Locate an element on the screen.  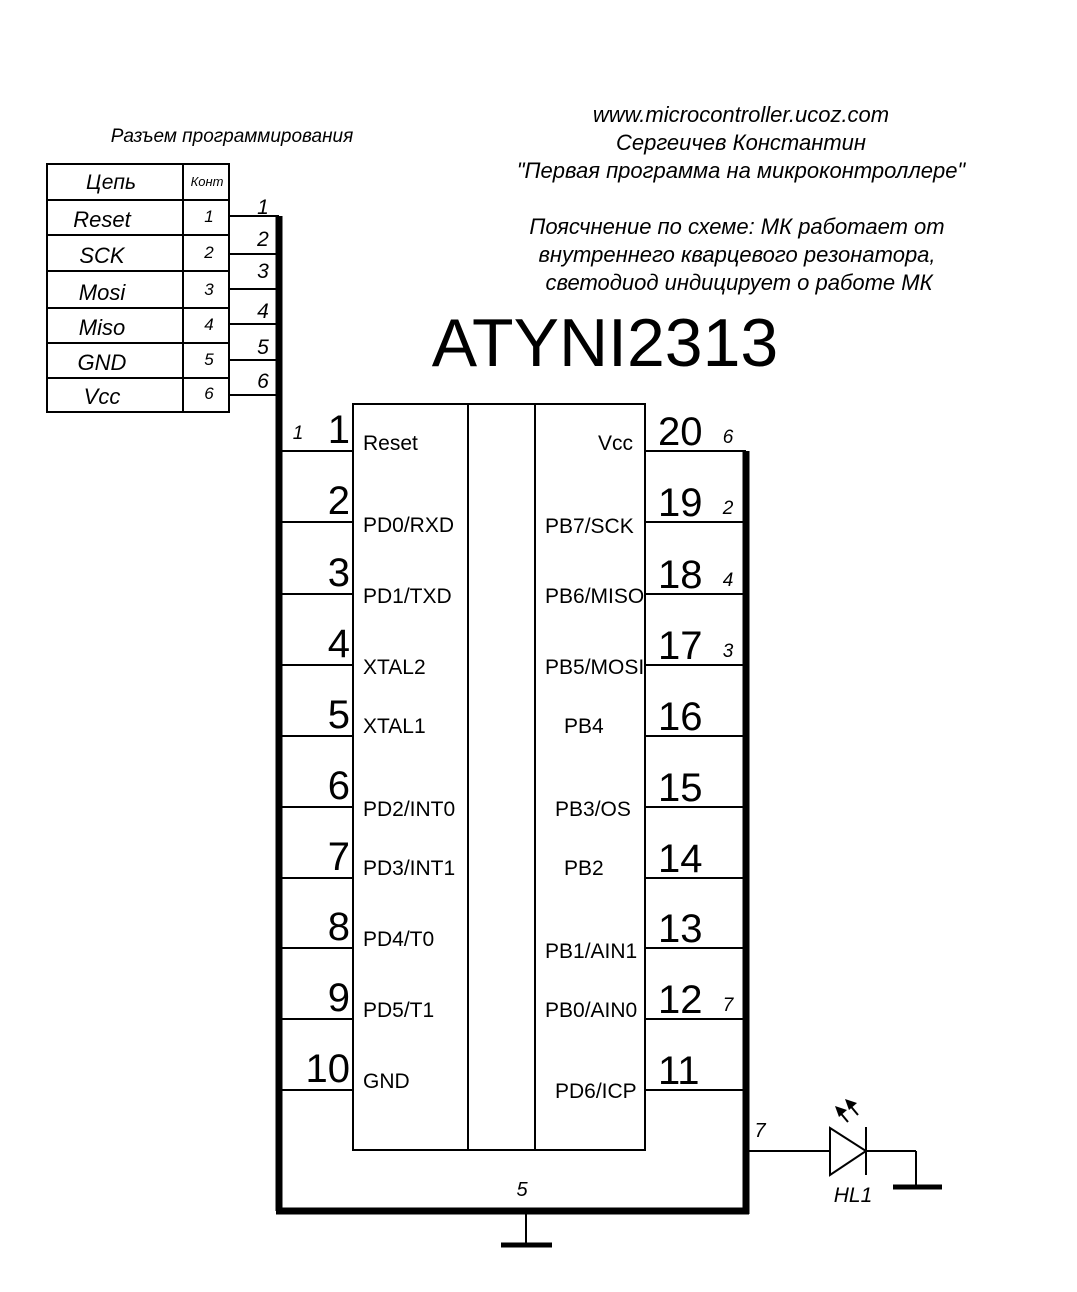
connector-pin-number: 5 is located at coordinates (209, 359).